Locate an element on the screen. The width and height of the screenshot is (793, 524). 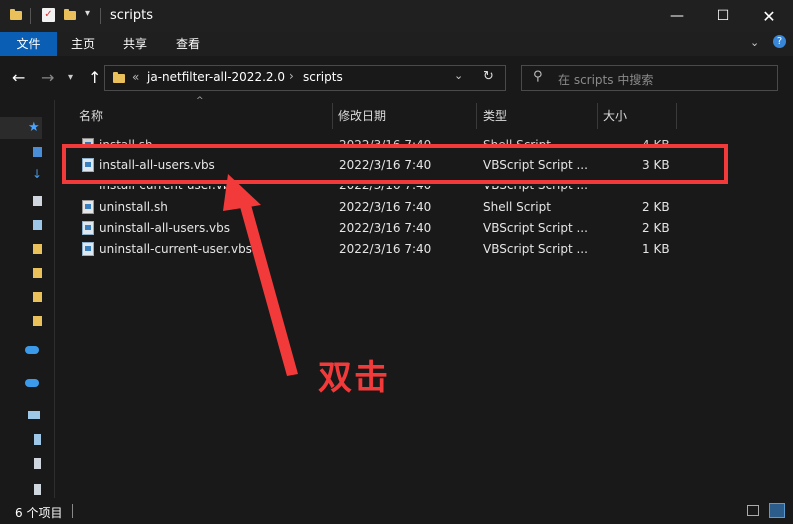
details-view-icon is located at coordinates (753, 510).